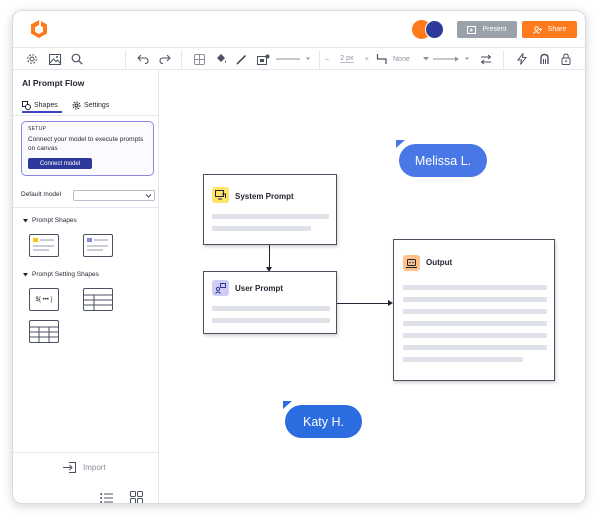 Image resolution: width=600 pixels, height=516 pixels. Describe the element at coordinates (241, 59) in the screenshot. I see `pen-icon` at that location.